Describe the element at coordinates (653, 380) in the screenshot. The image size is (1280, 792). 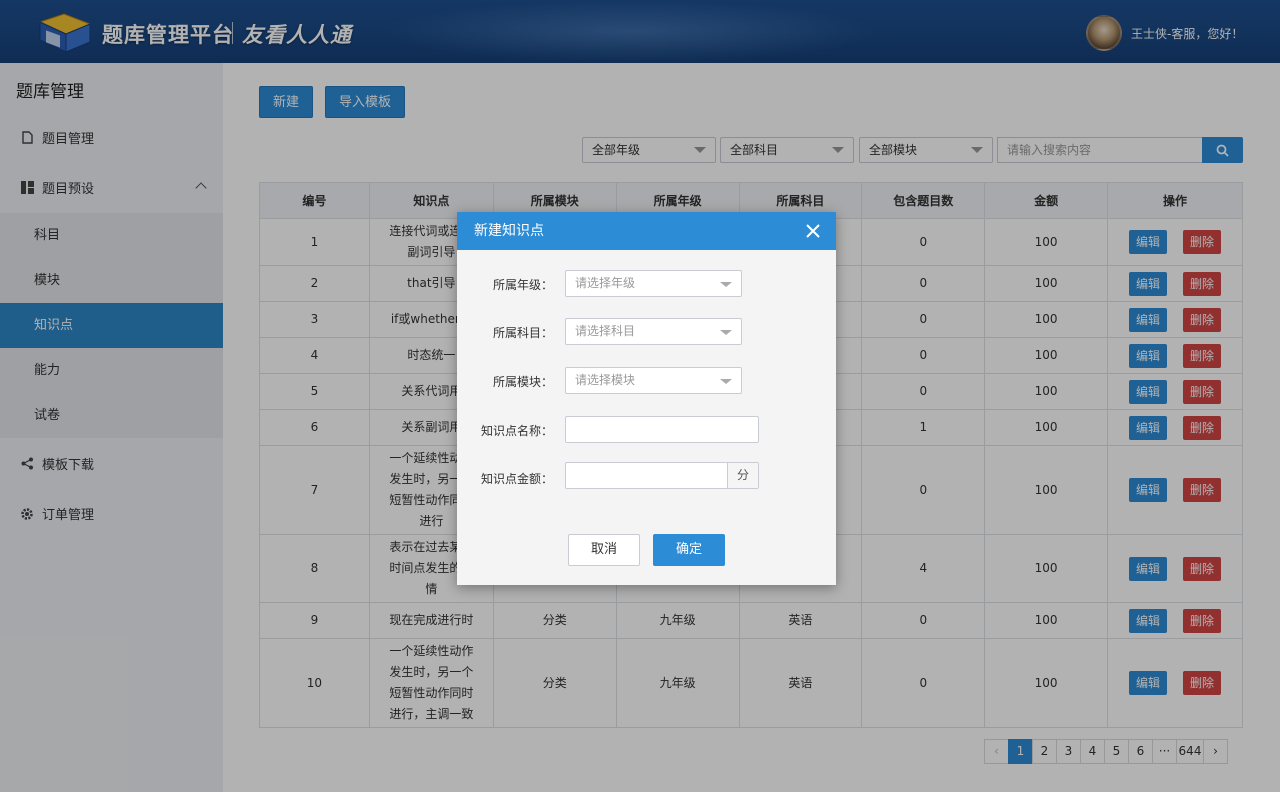
I see `module-select: 请选择模块` at that location.